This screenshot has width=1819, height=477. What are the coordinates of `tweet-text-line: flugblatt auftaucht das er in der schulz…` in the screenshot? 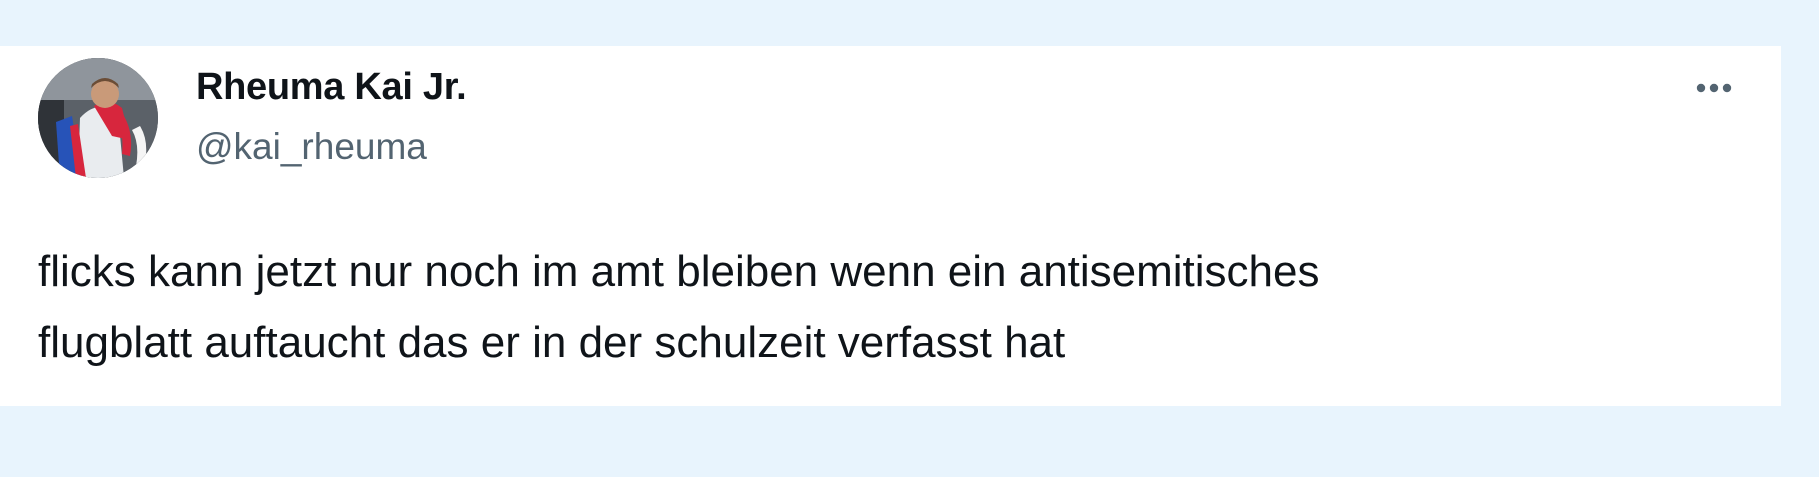 It's located at (552, 342).